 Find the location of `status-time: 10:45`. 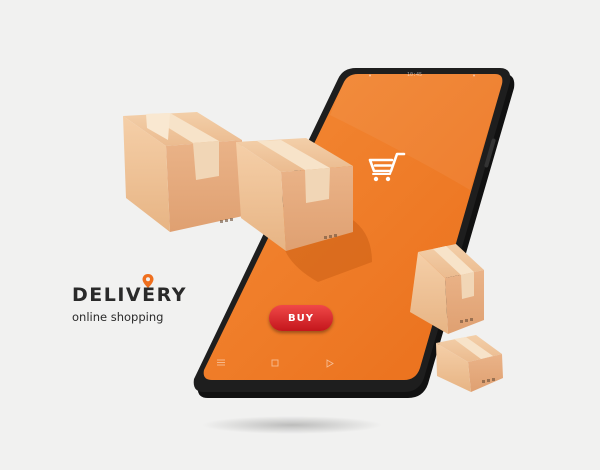

status-time: 10:45 is located at coordinates (415, 75).